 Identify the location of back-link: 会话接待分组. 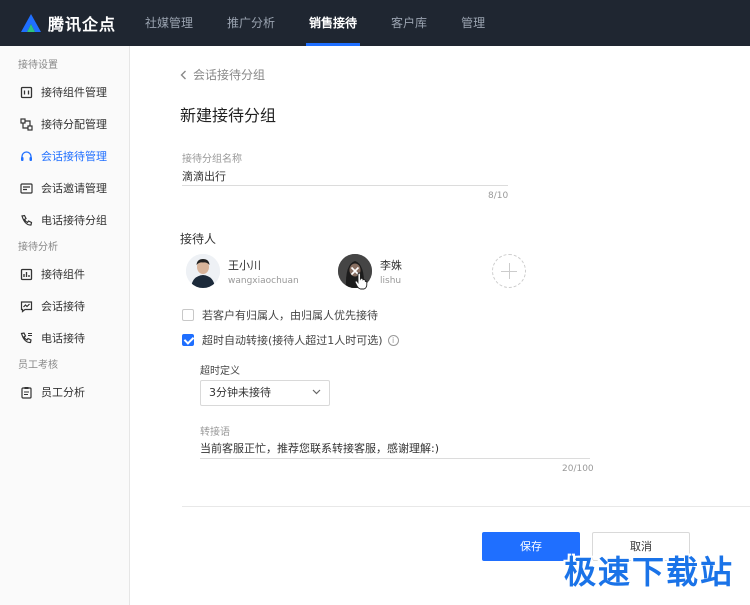
(222, 74).